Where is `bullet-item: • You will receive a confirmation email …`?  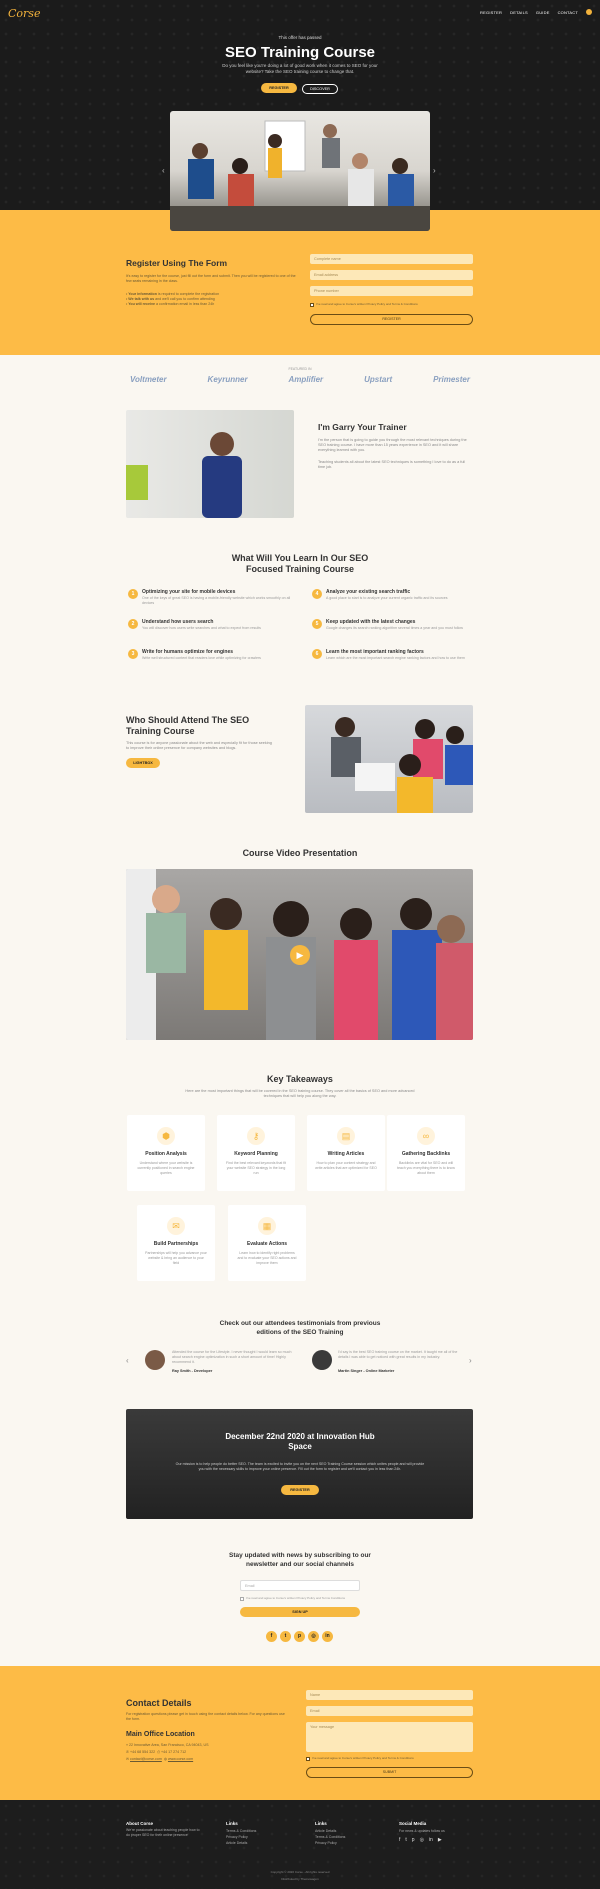 bullet-item: • You will receive a confirmation email … is located at coordinates (170, 304).